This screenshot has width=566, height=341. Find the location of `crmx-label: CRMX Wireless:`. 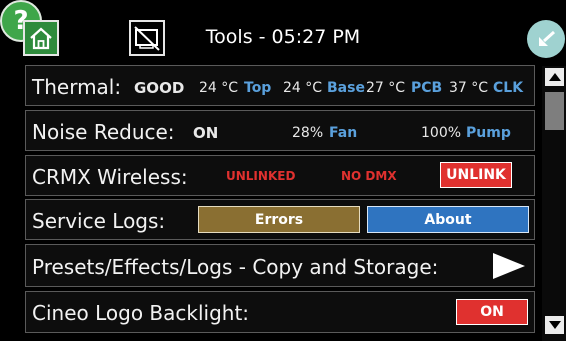

crmx-label: CRMX Wireless: is located at coordinates (110, 177).